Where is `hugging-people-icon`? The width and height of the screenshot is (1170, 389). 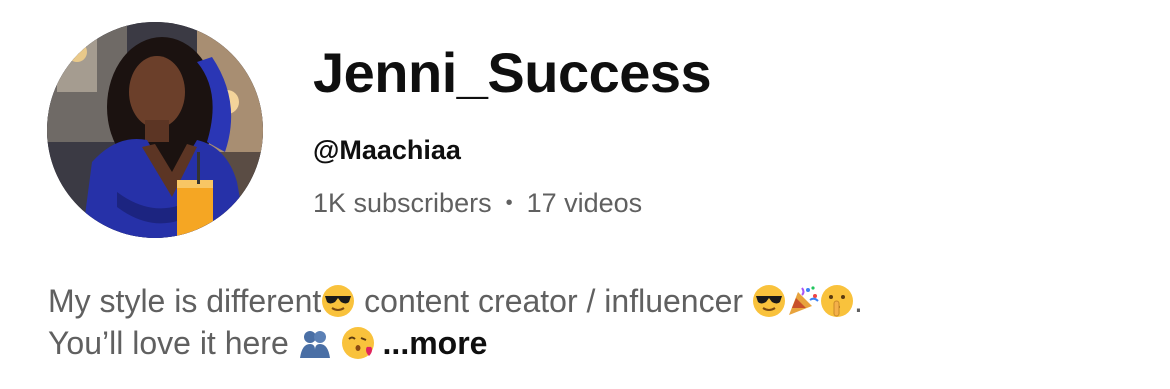
hugging-people-icon is located at coordinates (314, 344).